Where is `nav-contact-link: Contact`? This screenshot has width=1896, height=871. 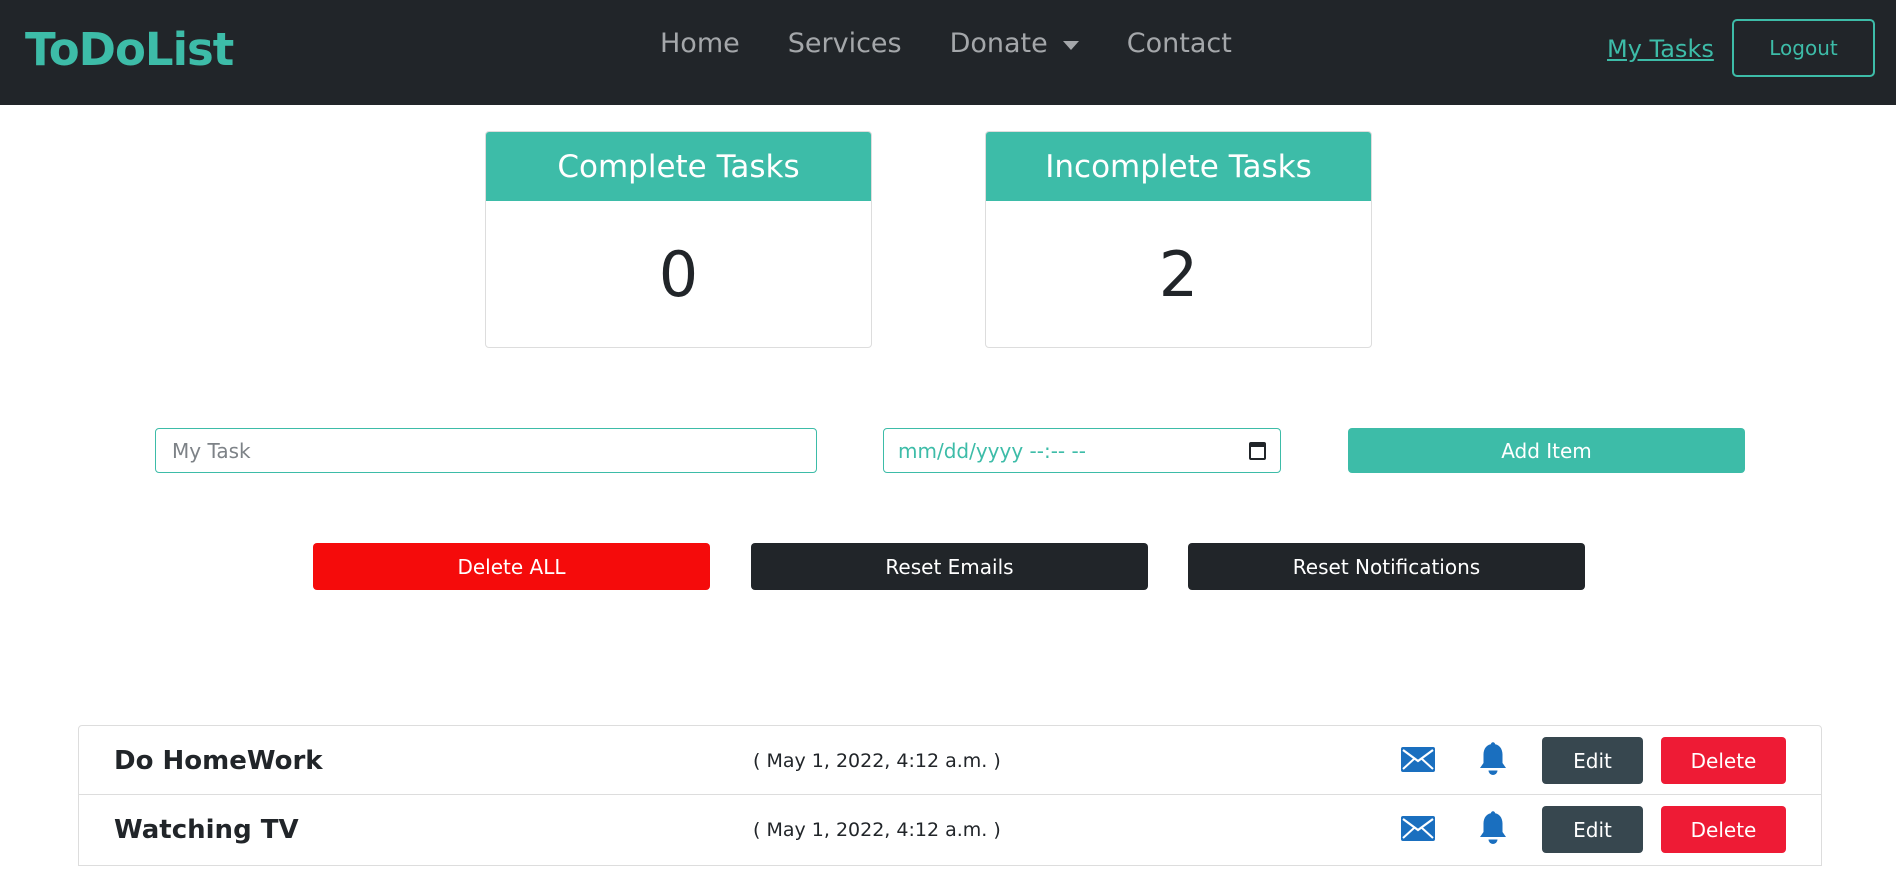 nav-contact-link: Contact is located at coordinates (1179, 44).